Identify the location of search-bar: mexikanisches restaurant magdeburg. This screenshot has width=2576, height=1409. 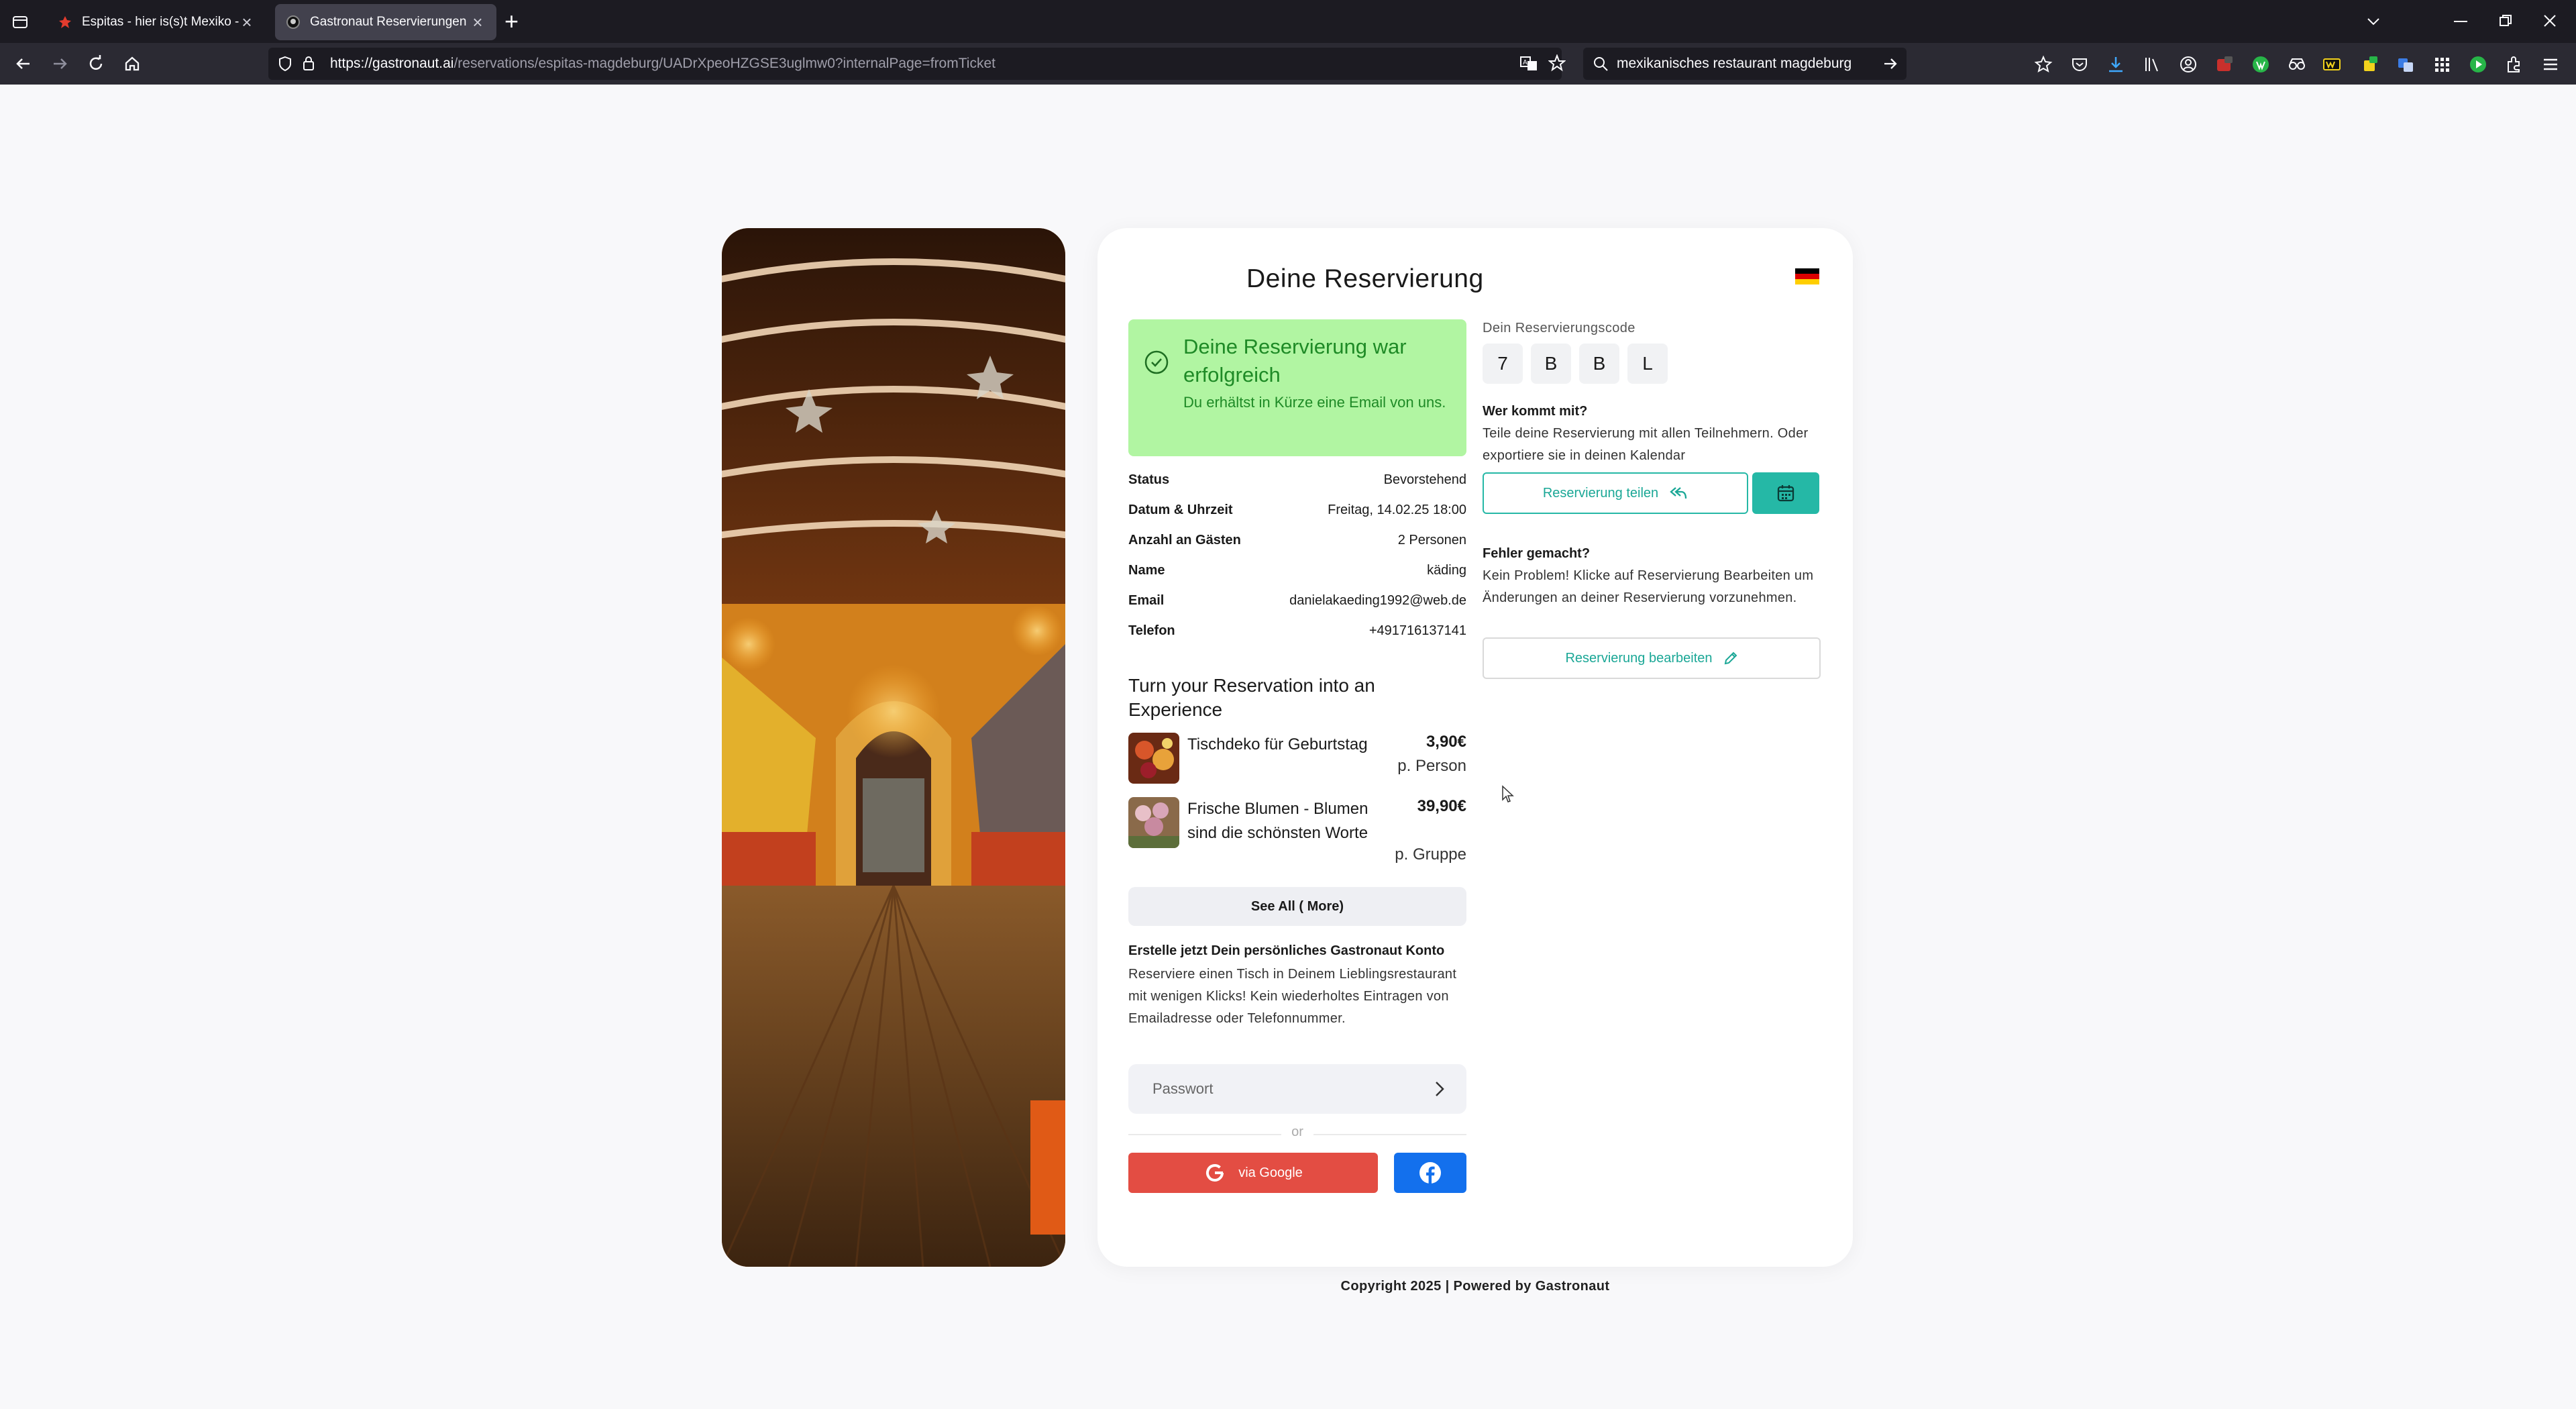
(1745, 64).